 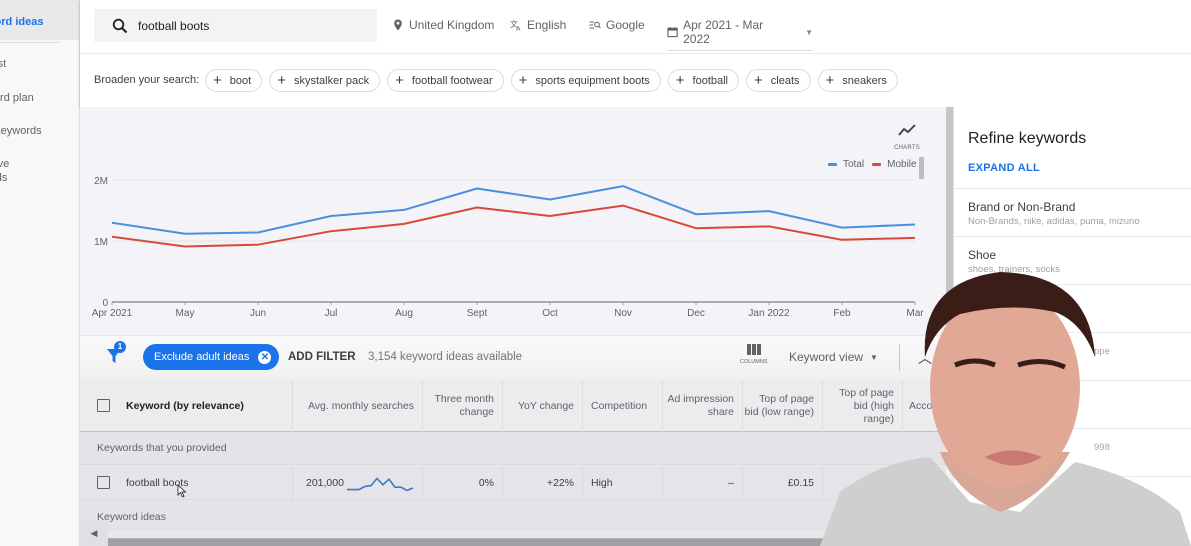 I want to click on broaden-chip: + football footwear, so click(x=445, y=80).